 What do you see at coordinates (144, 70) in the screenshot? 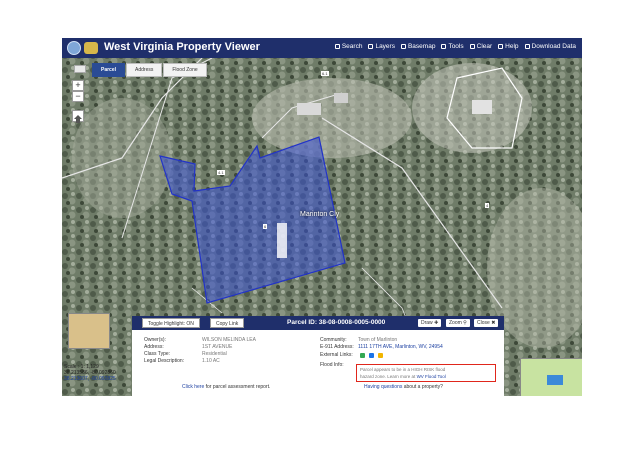
I see `tab-address: Address` at bounding box center [144, 70].